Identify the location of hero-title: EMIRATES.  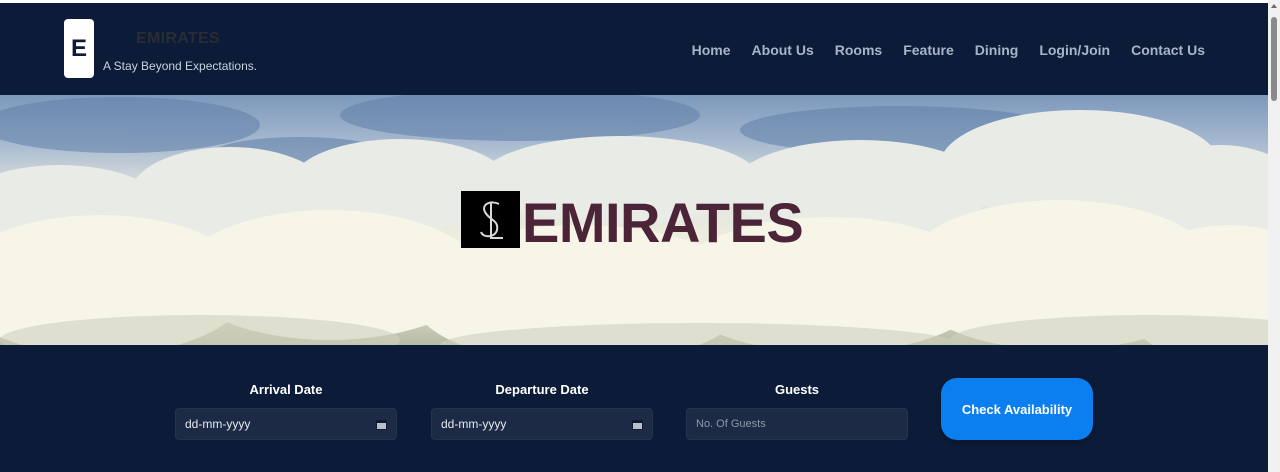
(663, 222).